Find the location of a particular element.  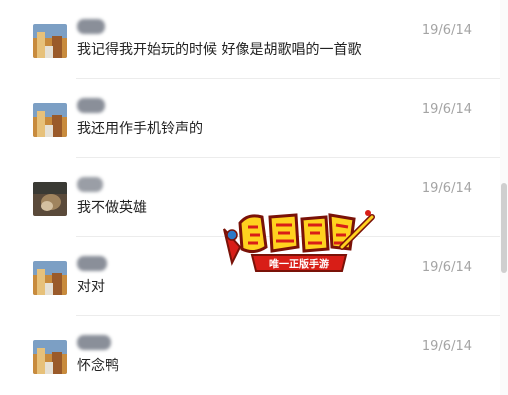

comment-text: 我不做英雄 is located at coordinates (112, 208).